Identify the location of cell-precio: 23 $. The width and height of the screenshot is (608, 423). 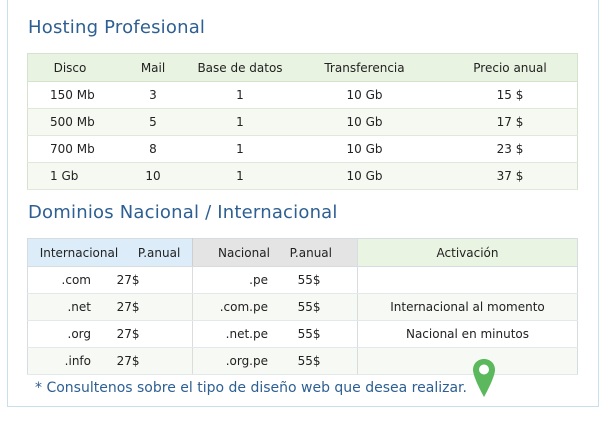
(510, 149).